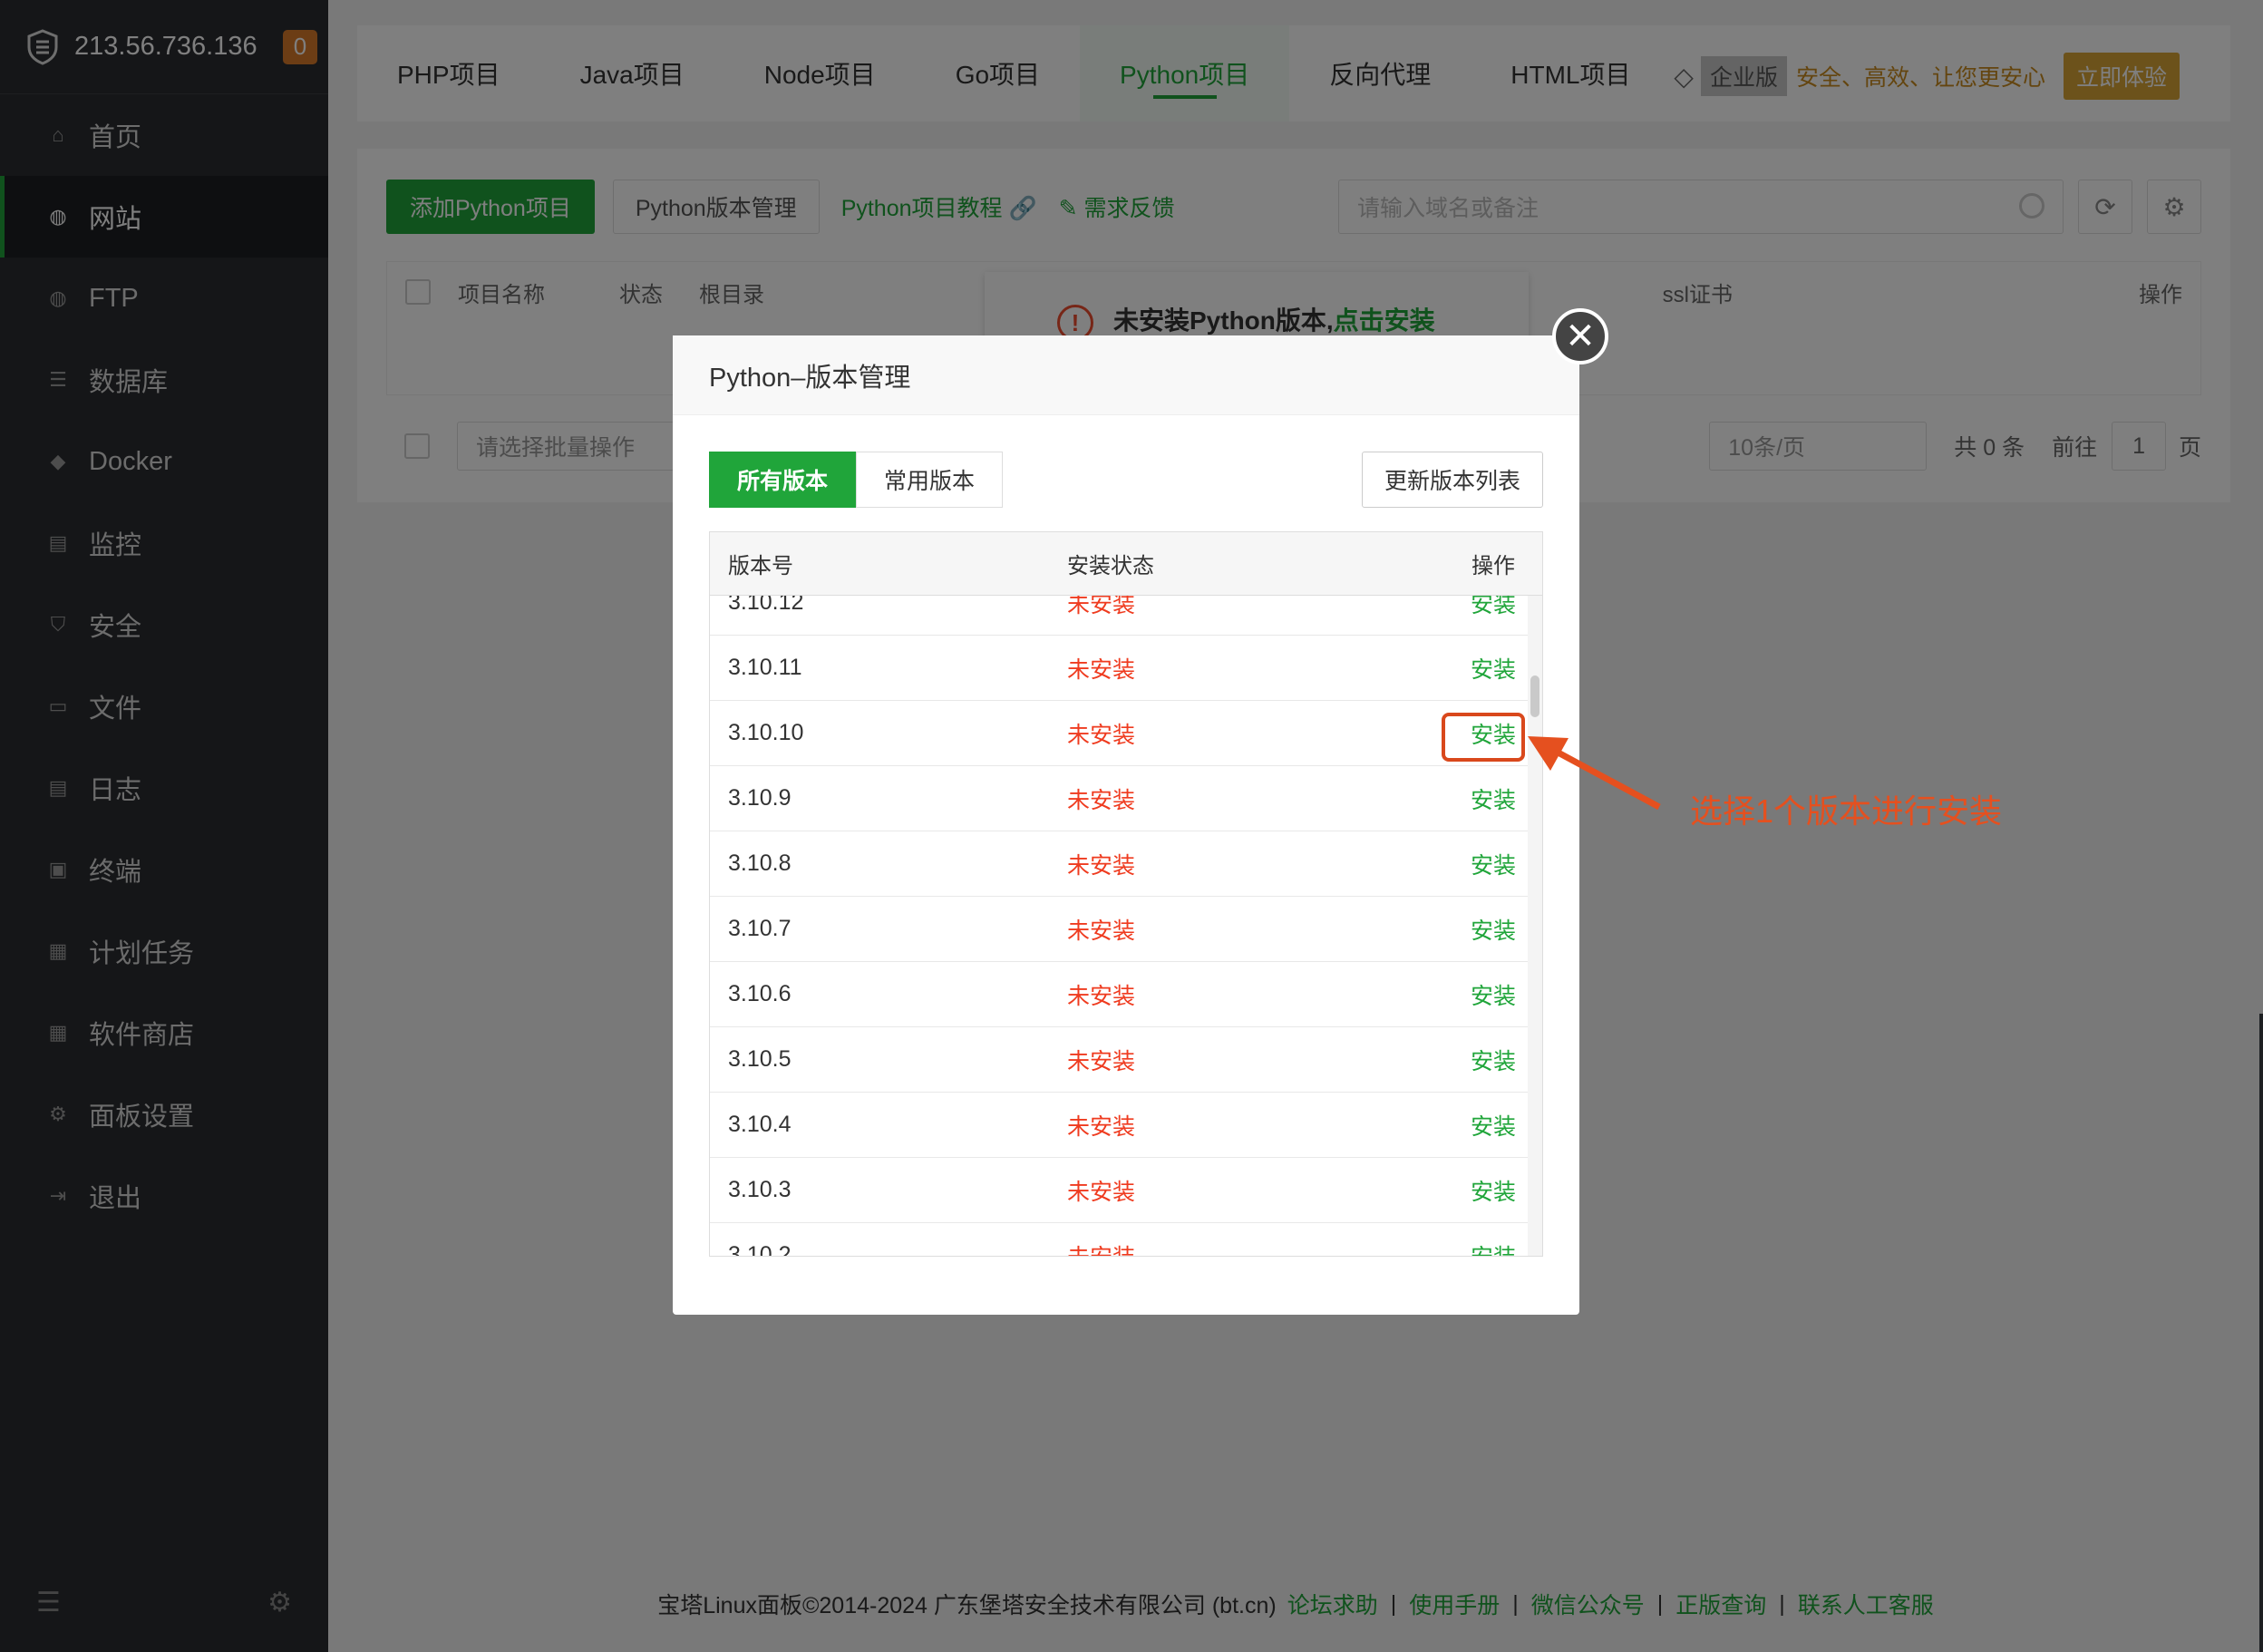 Image resolution: width=2263 pixels, height=1652 pixels. I want to click on table-row: 3.10.10 未安装 安装, so click(1119, 733).